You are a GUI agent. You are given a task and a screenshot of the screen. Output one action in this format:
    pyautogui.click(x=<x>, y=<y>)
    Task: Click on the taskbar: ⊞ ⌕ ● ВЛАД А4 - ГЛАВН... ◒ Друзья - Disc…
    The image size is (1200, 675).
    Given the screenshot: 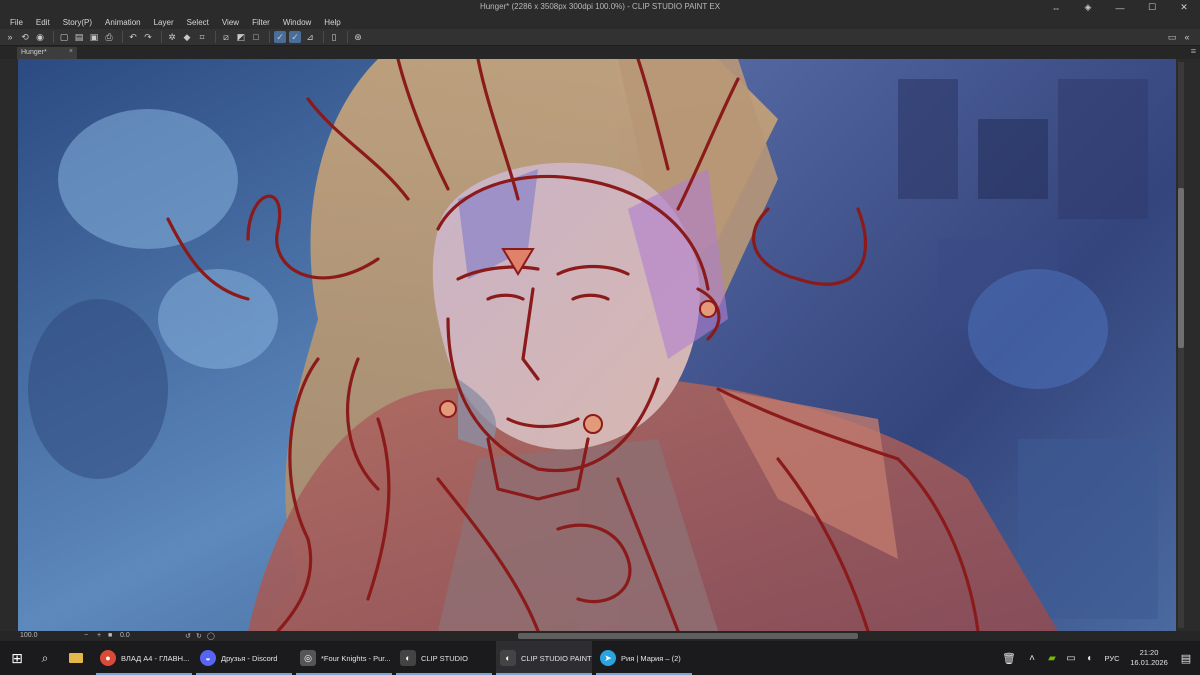 What is the action you would take?
    pyautogui.click(x=600, y=658)
    